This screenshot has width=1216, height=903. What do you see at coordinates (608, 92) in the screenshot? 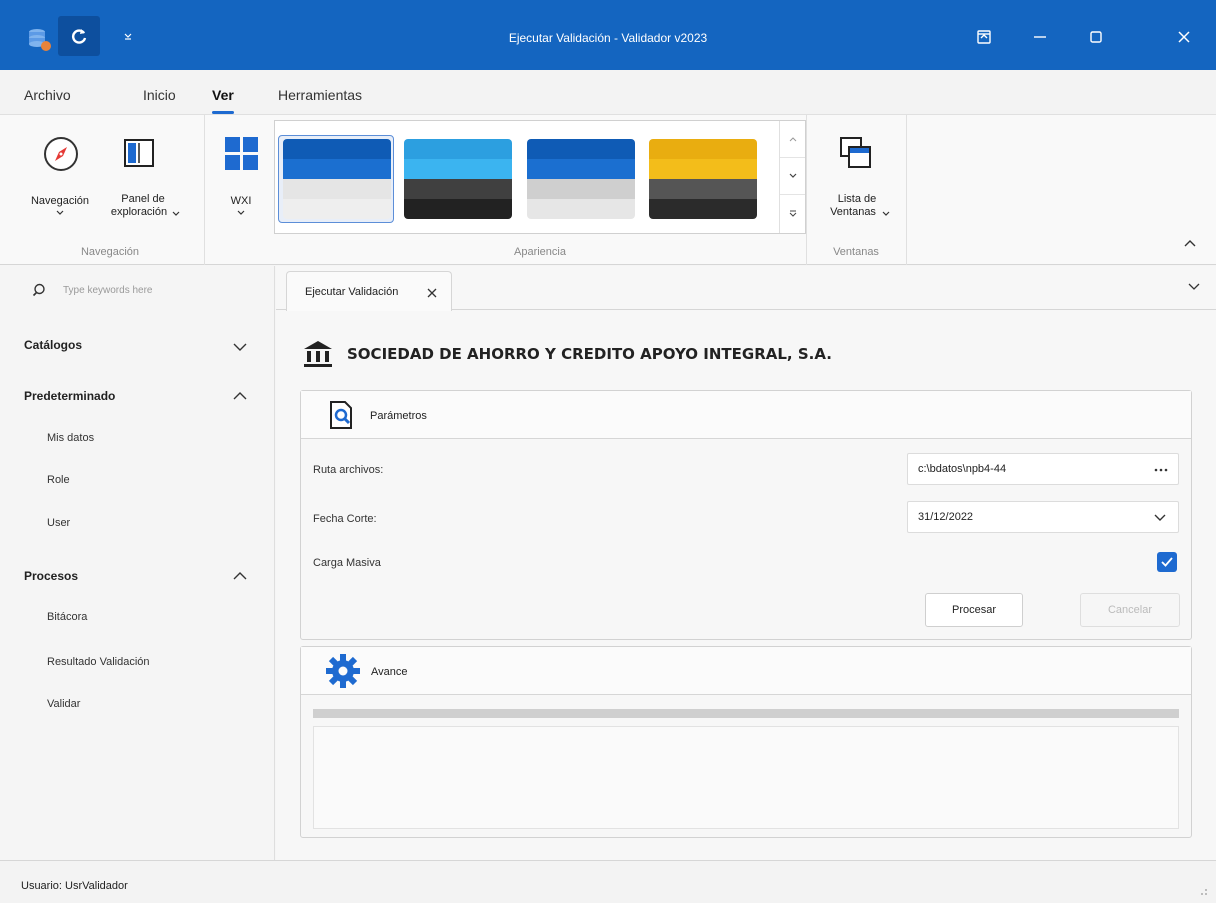
I see `menu-tabs: Archivo Inicio Ver Herramientas` at bounding box center [608, 92].